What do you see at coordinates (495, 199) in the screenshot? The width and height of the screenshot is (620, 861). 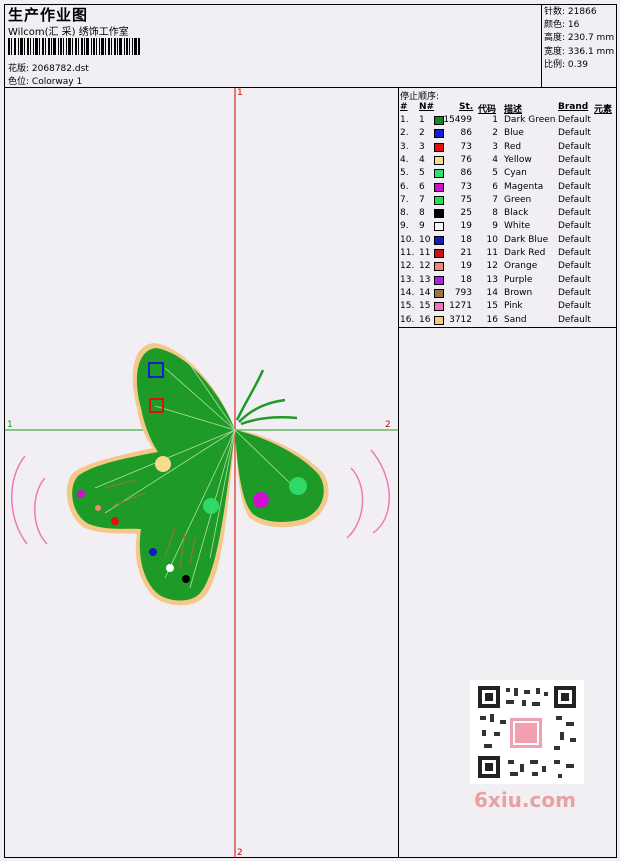 I see `cell-code: 7` at bounding box center [495, 199].